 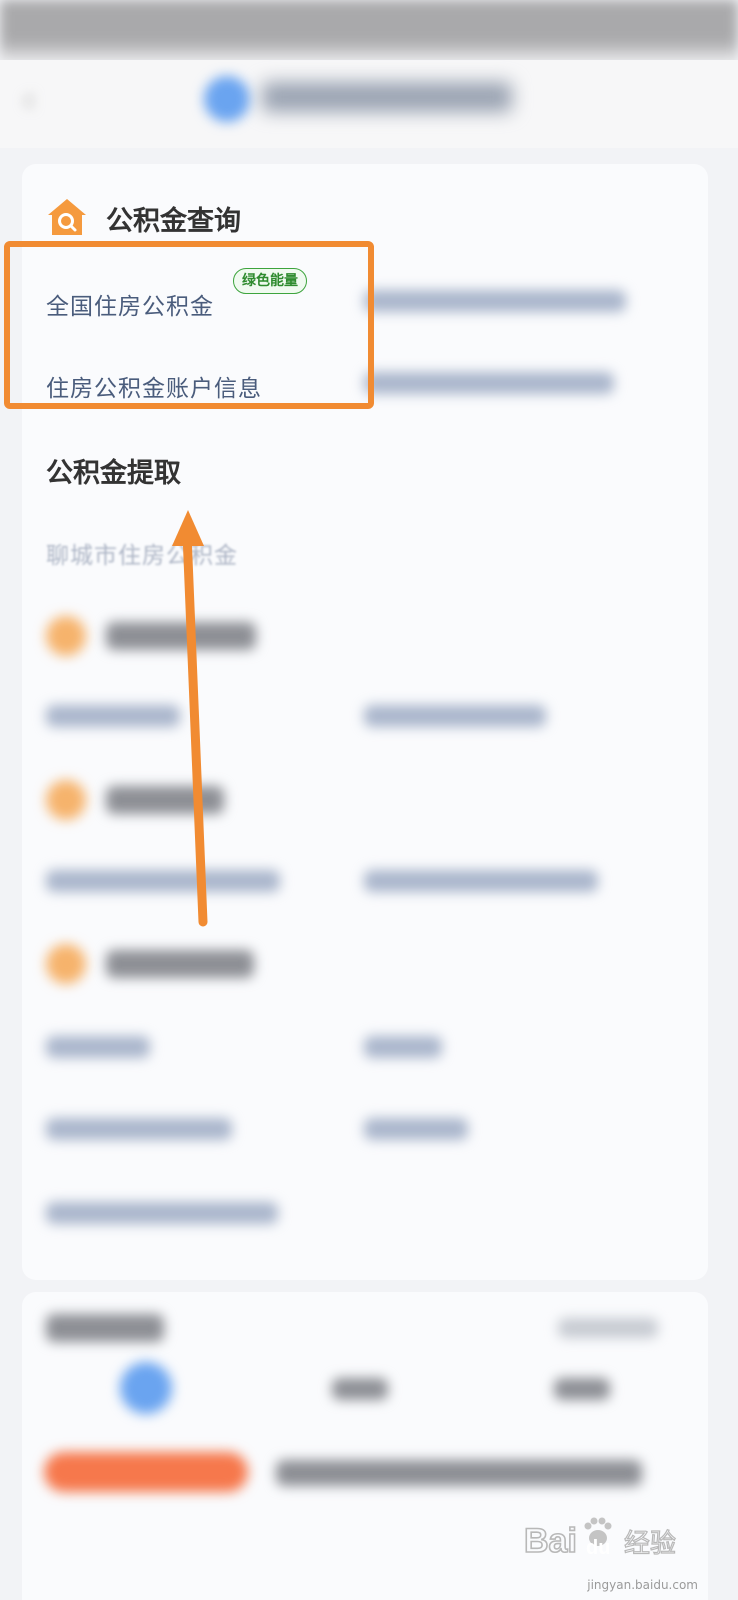 What do you see at coordinates (642, 1585) in the screenshot?
I see `watermark-url: jingyan.baidu.com` at bounding box center [642, 1585].